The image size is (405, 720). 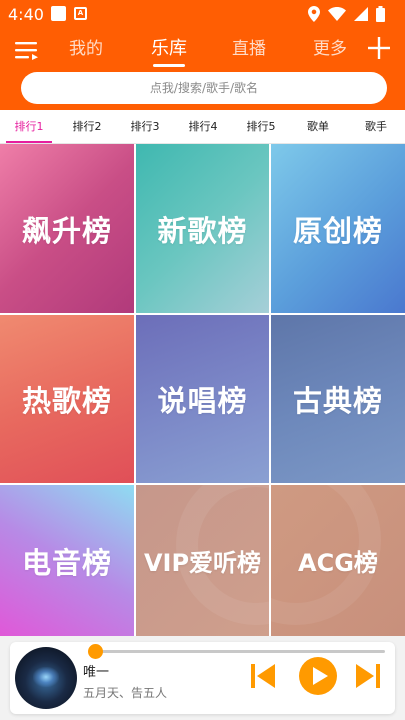 I want to click on tab-playlists: 歌单, so click(x=318, y=127).